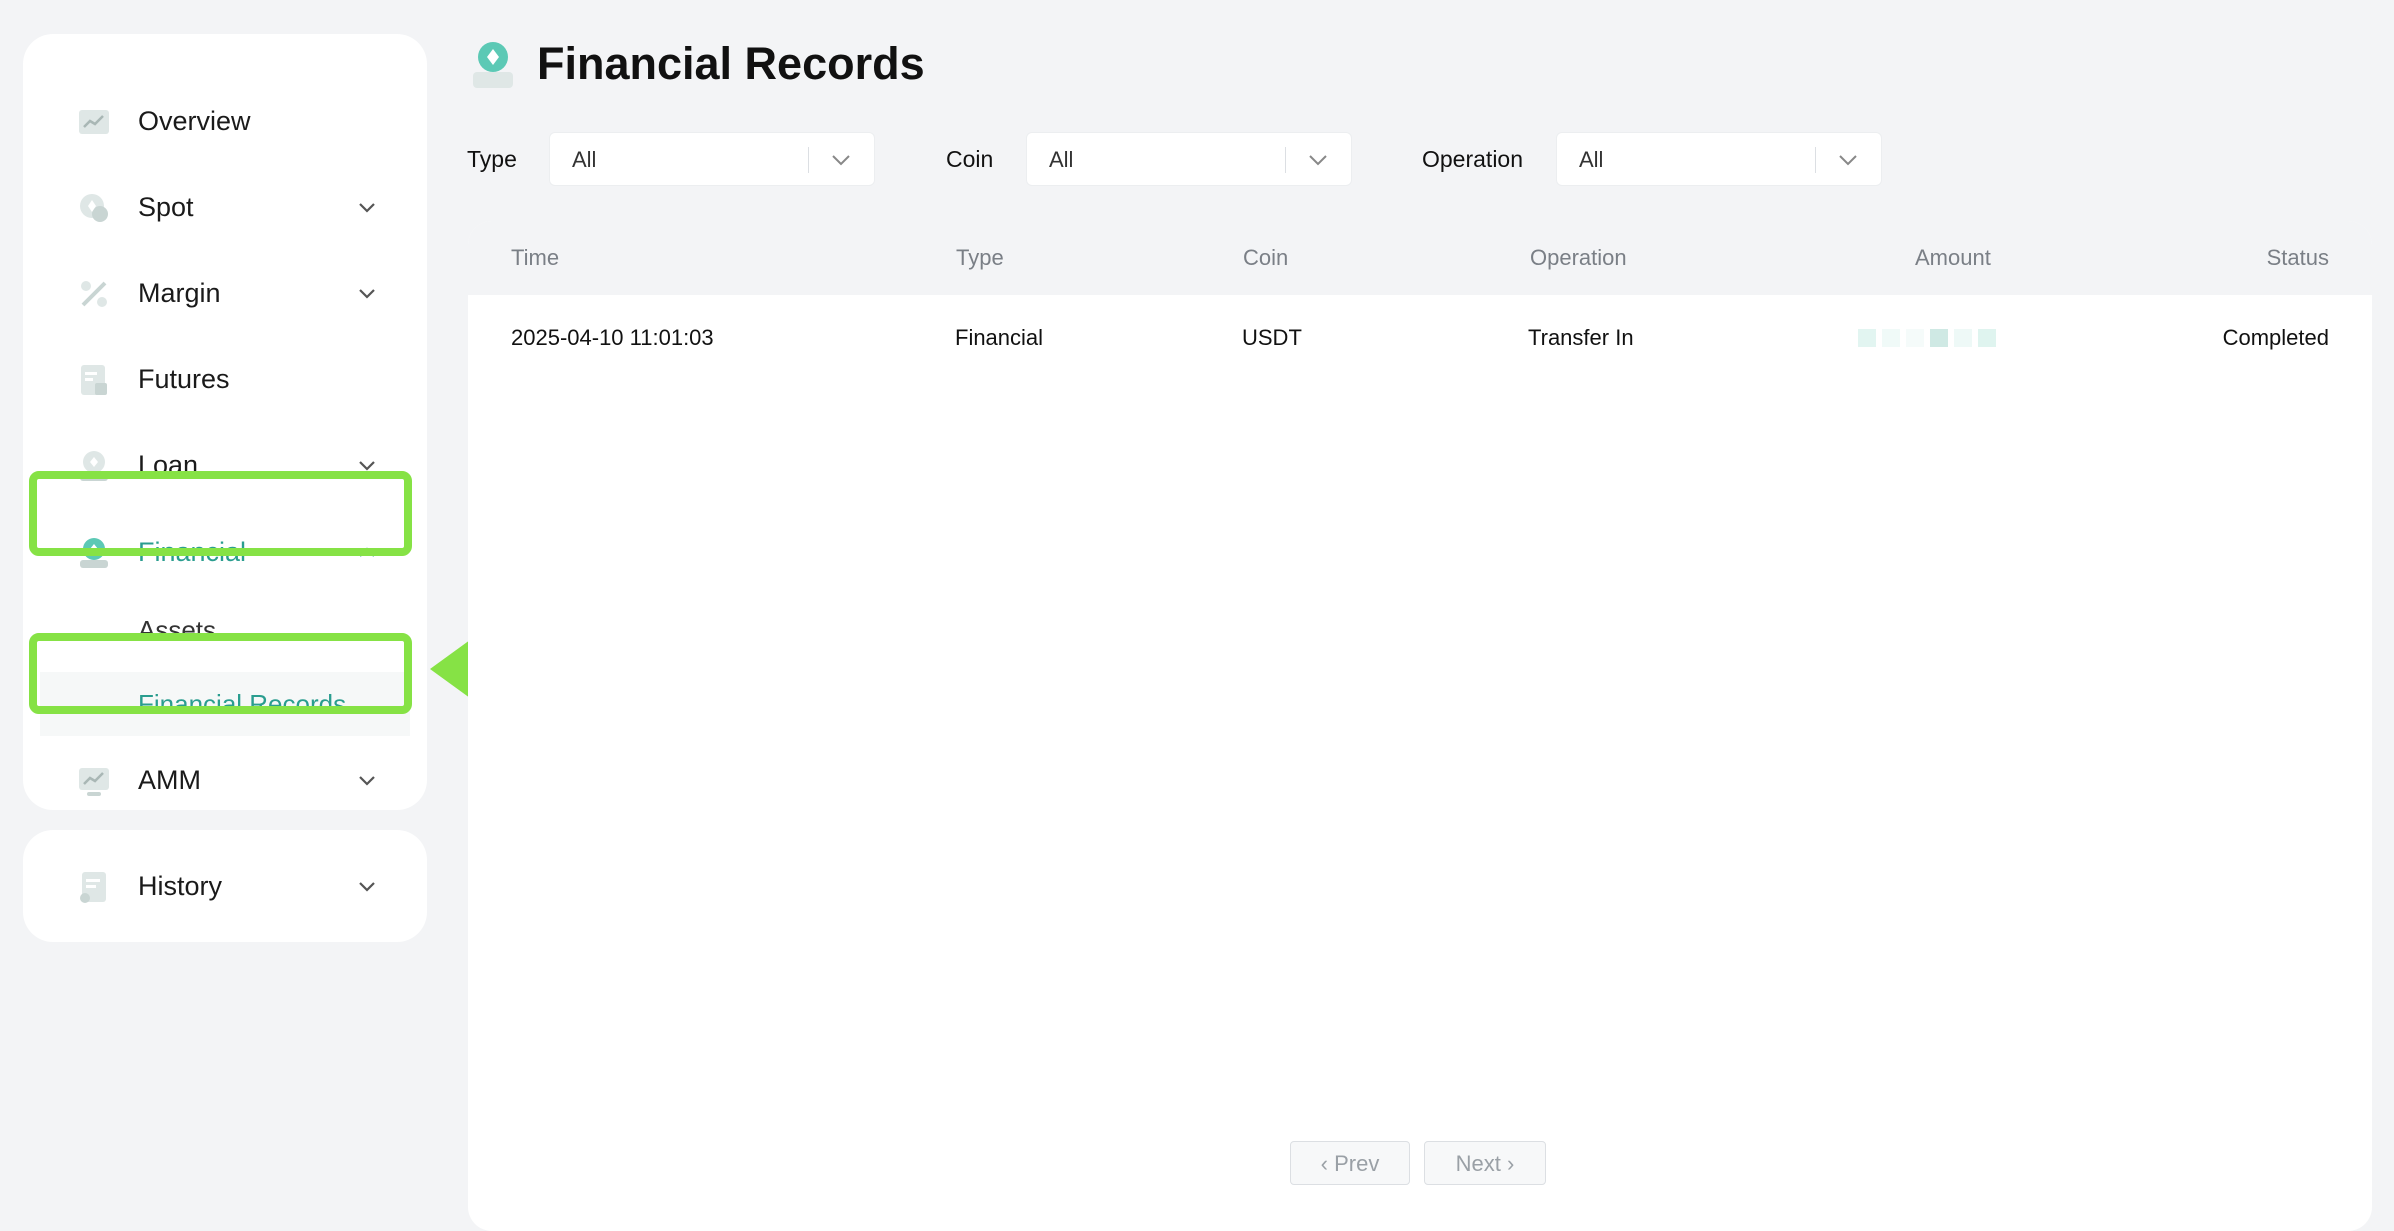 The image size is (2394, 1231). I want to click on cell-time: 2025-04-10 11:01:03, so click(612, 337).